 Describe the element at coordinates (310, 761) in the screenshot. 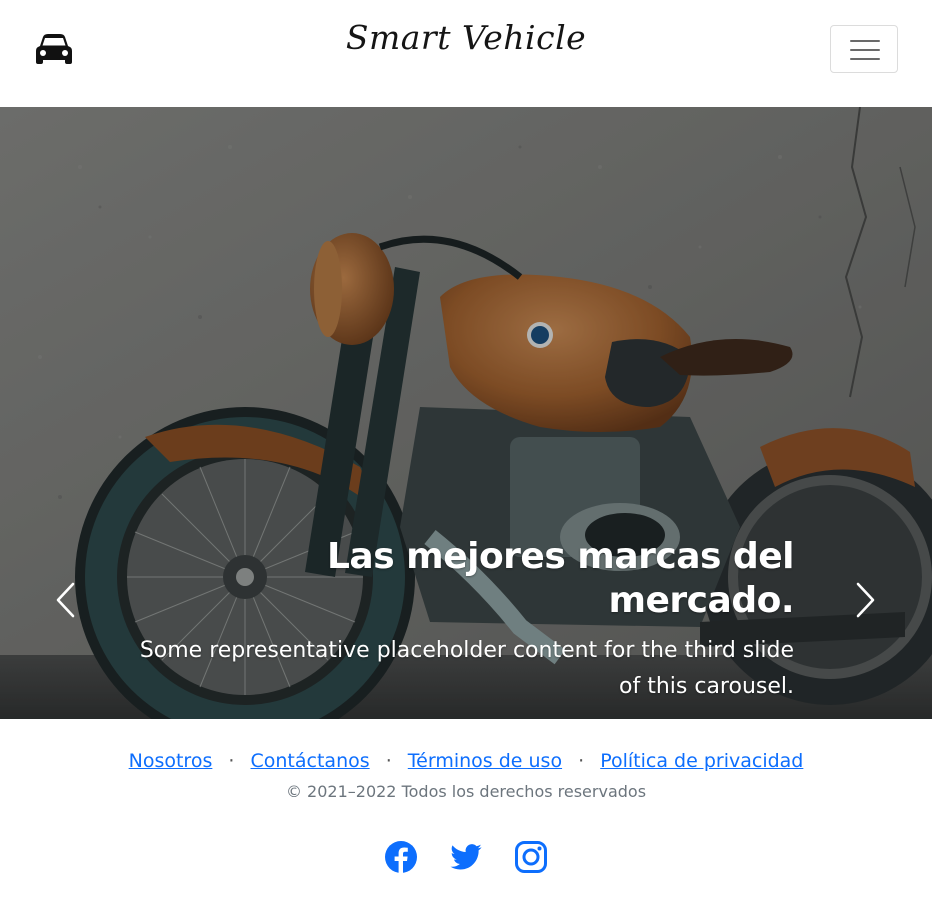

I see `footer-link-contactanos: Contáctanos` at that location.